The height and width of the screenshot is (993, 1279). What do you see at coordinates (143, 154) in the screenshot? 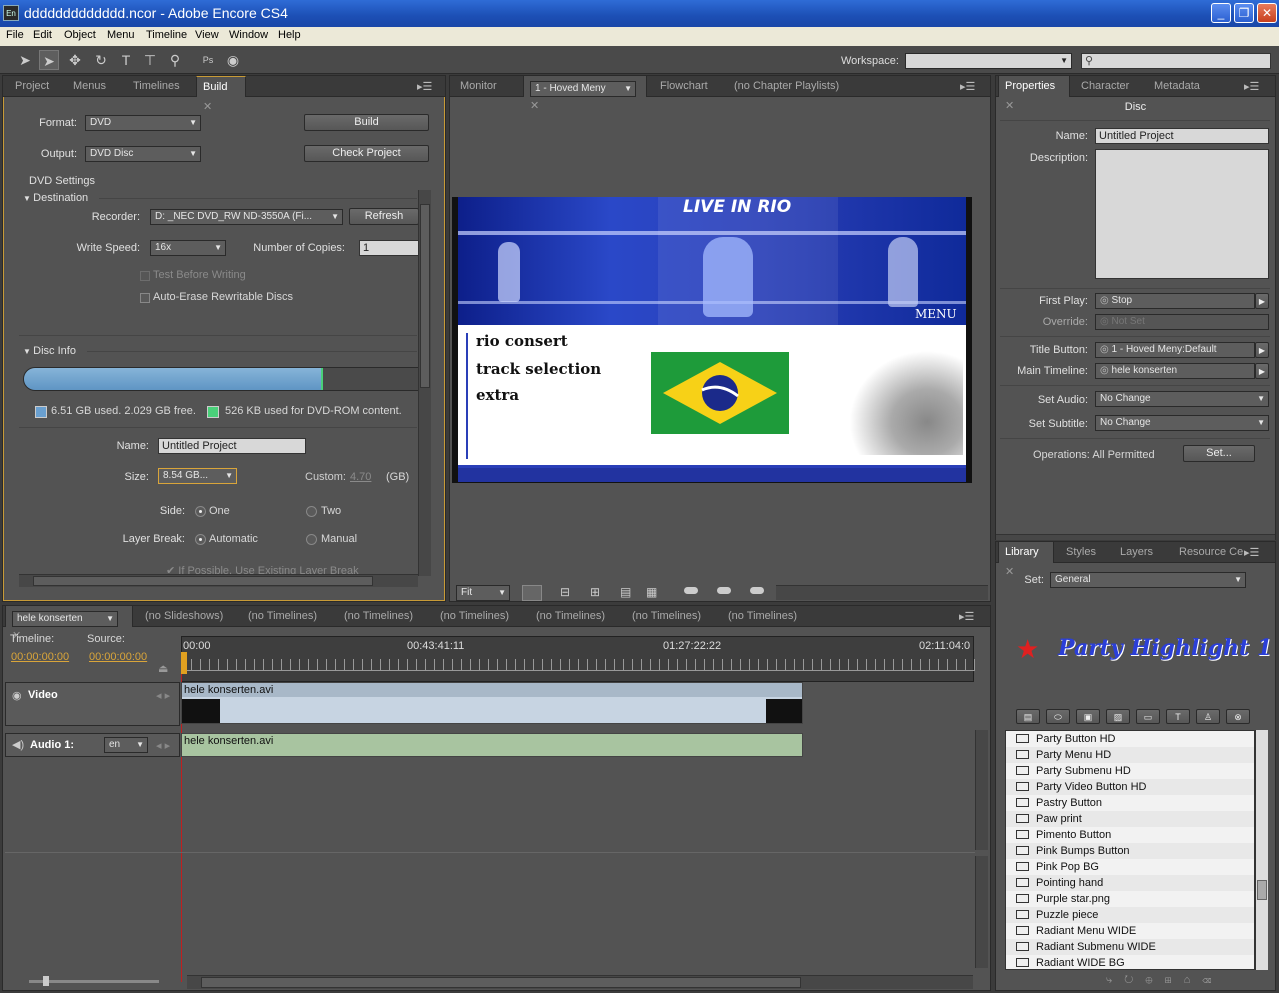
I see `output-dropdown: DVD Disc ▼` at bounding box center [143, 154].